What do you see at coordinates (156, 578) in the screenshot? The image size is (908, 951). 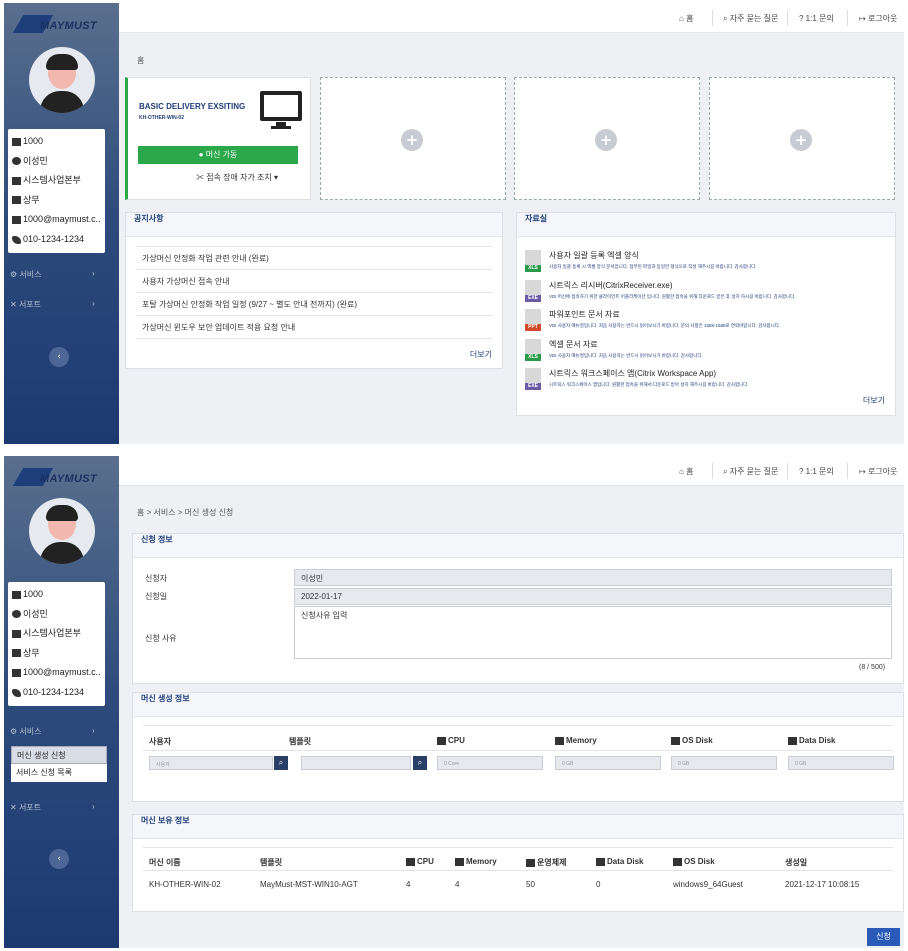 I see `applicant-label: 신청자` at bounding box center [156, 578].